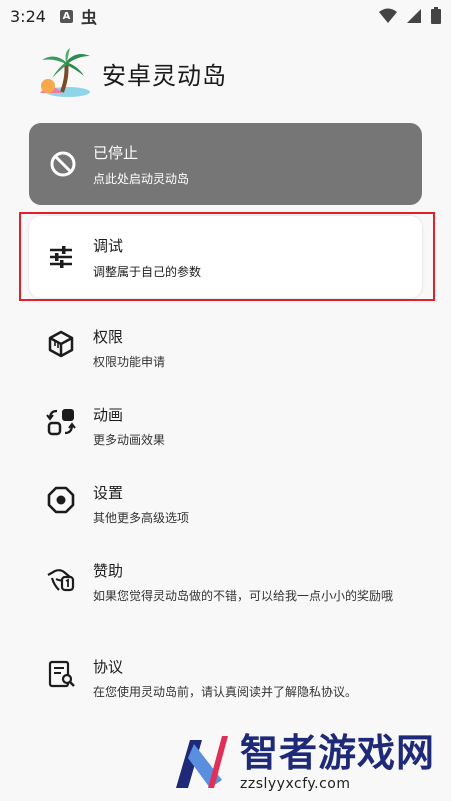 This screenshot has width=451, height=801. I want to click on menu-subtitle: 在您使用灵动岛前，请认真阅读并了解隐私协议。, so click(225, 692).